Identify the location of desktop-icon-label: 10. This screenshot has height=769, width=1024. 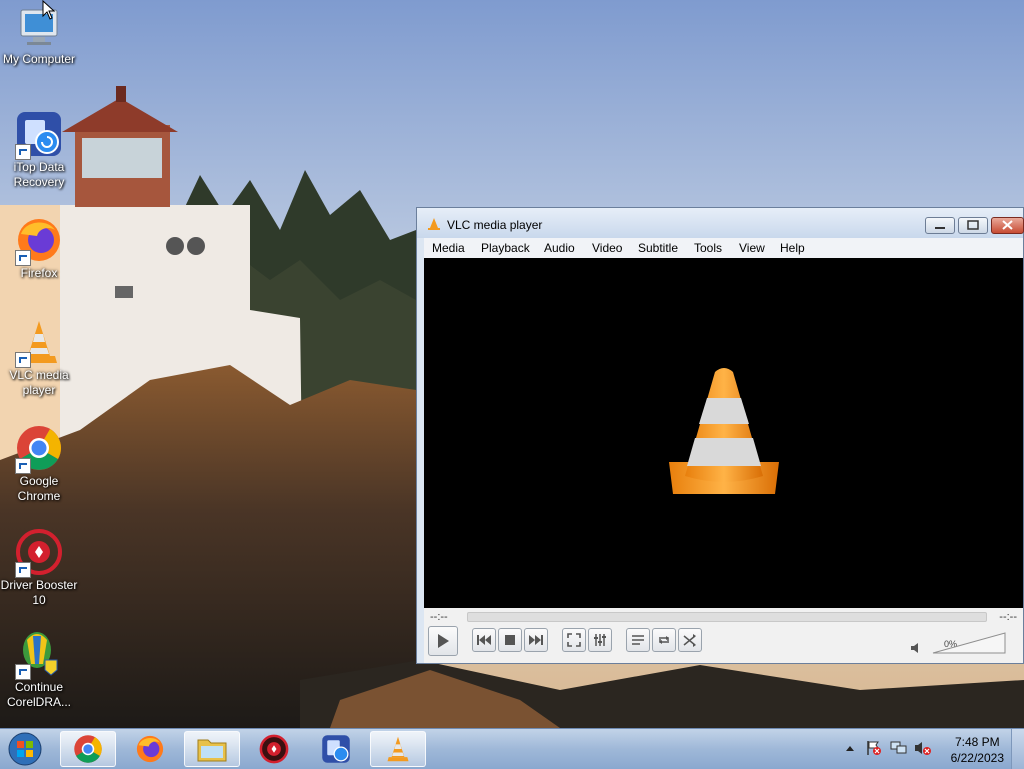
(39, 600).